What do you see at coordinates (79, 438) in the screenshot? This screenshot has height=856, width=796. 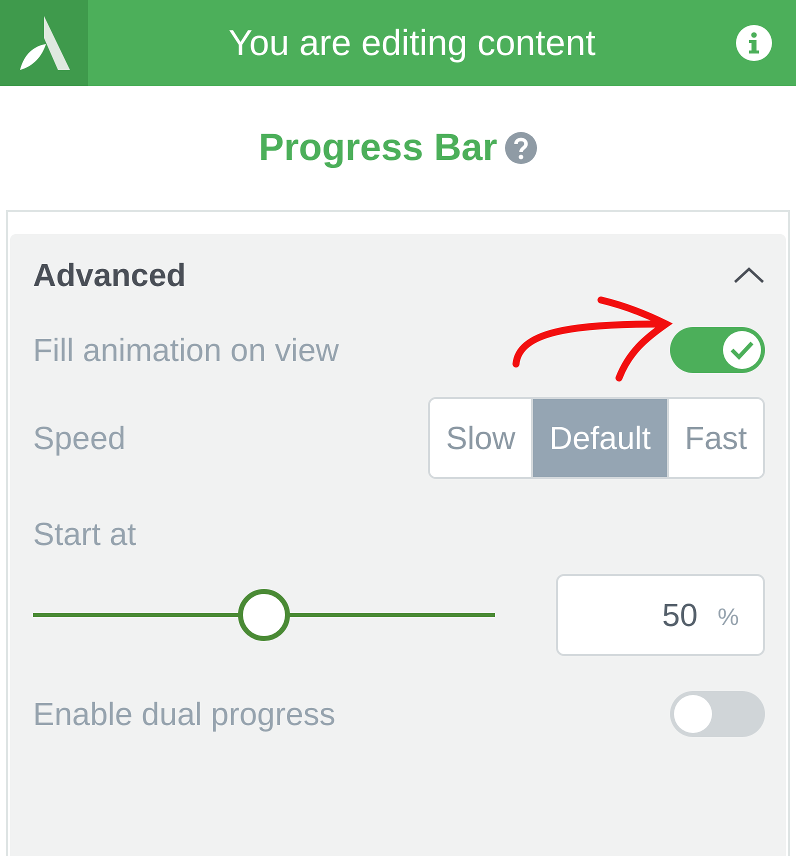 I see `setting-label: Speed` at bounding box center [79, 438].